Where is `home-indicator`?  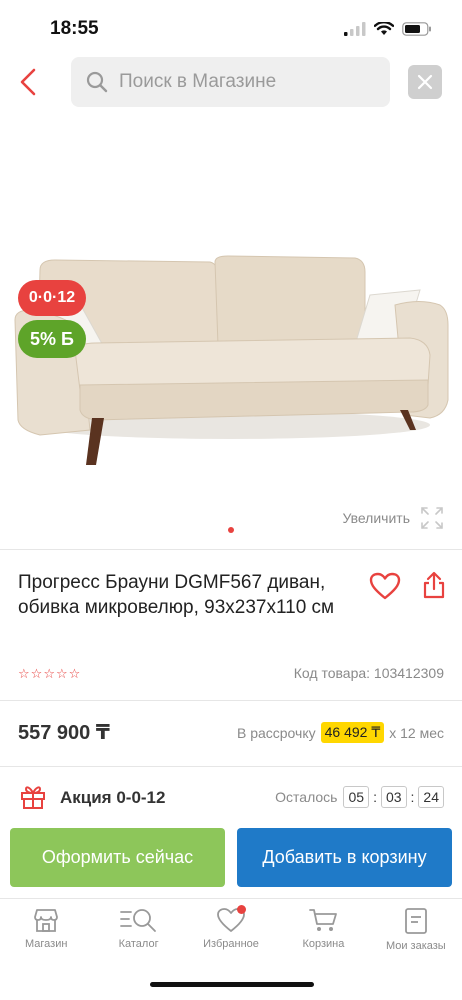 home-indicator is located at coordinates (232, 984).